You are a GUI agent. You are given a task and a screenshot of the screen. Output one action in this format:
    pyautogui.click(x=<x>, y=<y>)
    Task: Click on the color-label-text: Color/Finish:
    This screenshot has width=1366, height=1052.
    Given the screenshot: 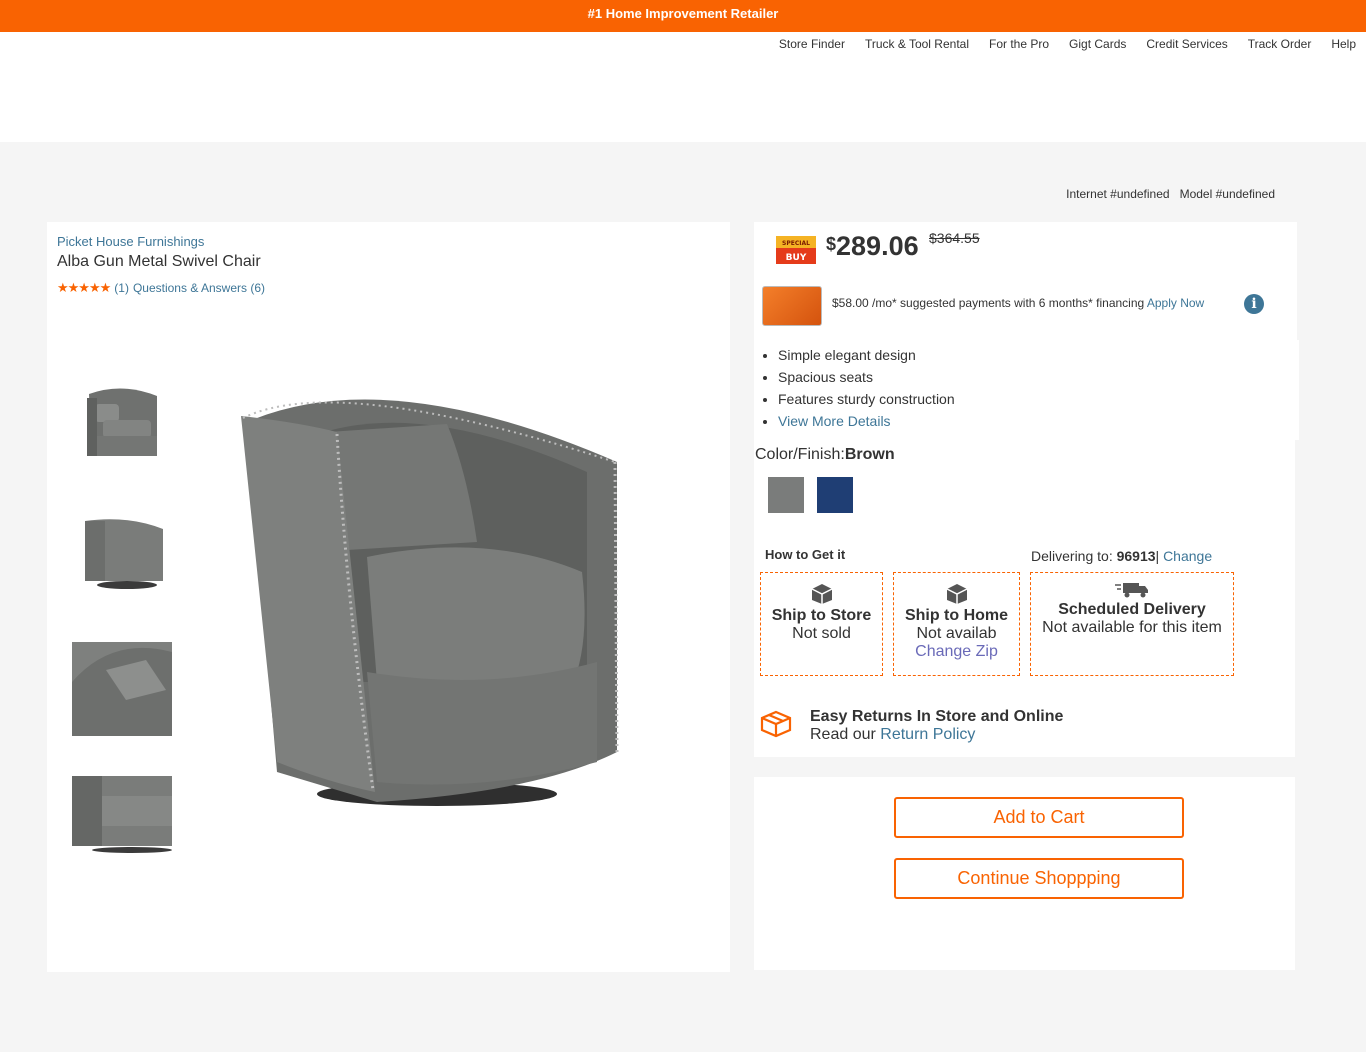 What is the action you would take?
    pyautogui.click(x=800, y=454)
    